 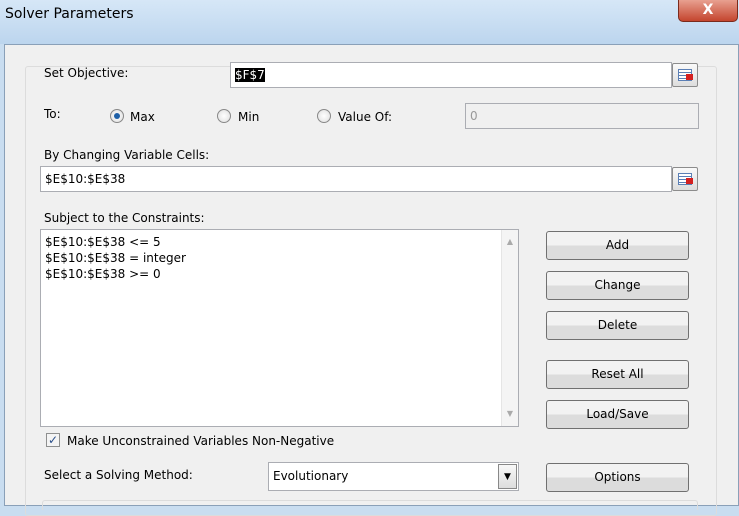 What do you see at coordinates (393, 476) in the screenshot?
I see `solving-method-select: Evolutionary ▼` at bounding box center [393, 476].